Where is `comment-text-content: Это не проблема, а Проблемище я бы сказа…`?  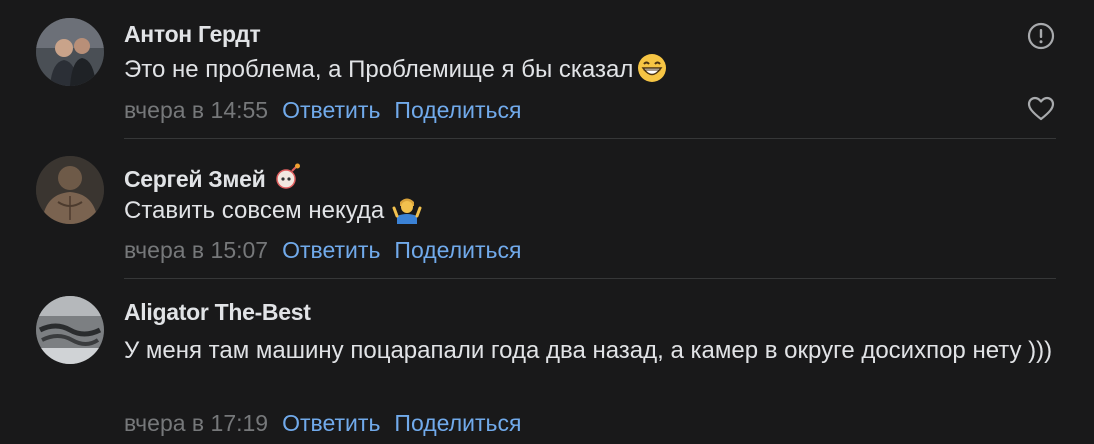 comment-text-content: Это не проблема, а Проблемище я бы сказа… is located at coordinates (379, 69).